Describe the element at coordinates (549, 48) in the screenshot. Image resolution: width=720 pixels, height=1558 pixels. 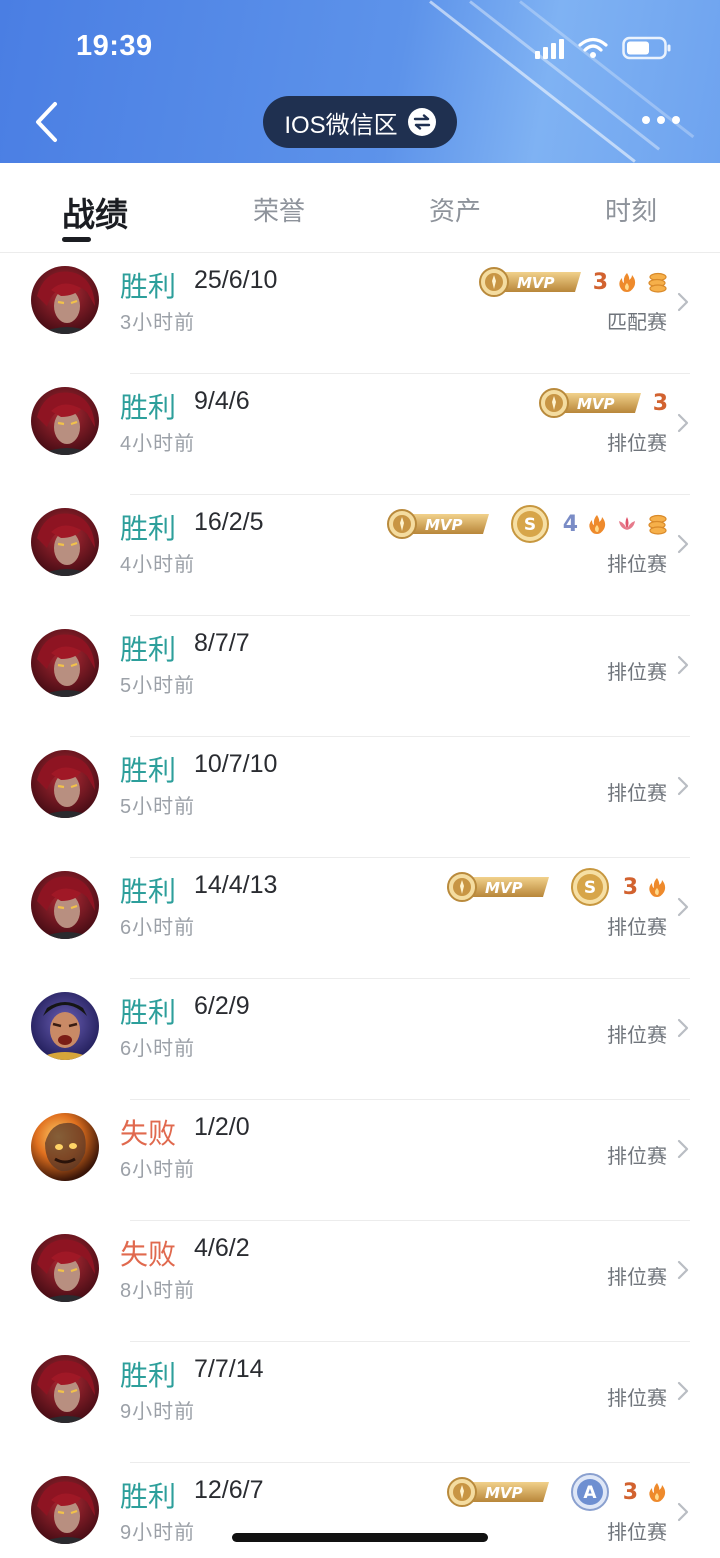
I see `signal-icon` at that location.